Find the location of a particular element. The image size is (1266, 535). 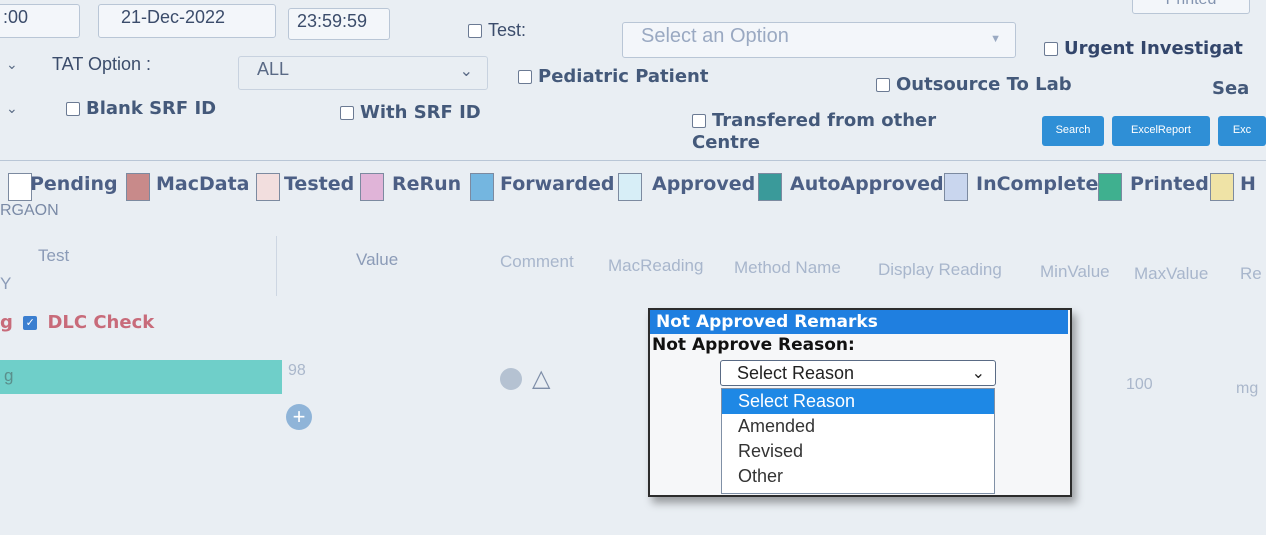

test-select: Select an Option ▼ is located at coordinates (819, 40).